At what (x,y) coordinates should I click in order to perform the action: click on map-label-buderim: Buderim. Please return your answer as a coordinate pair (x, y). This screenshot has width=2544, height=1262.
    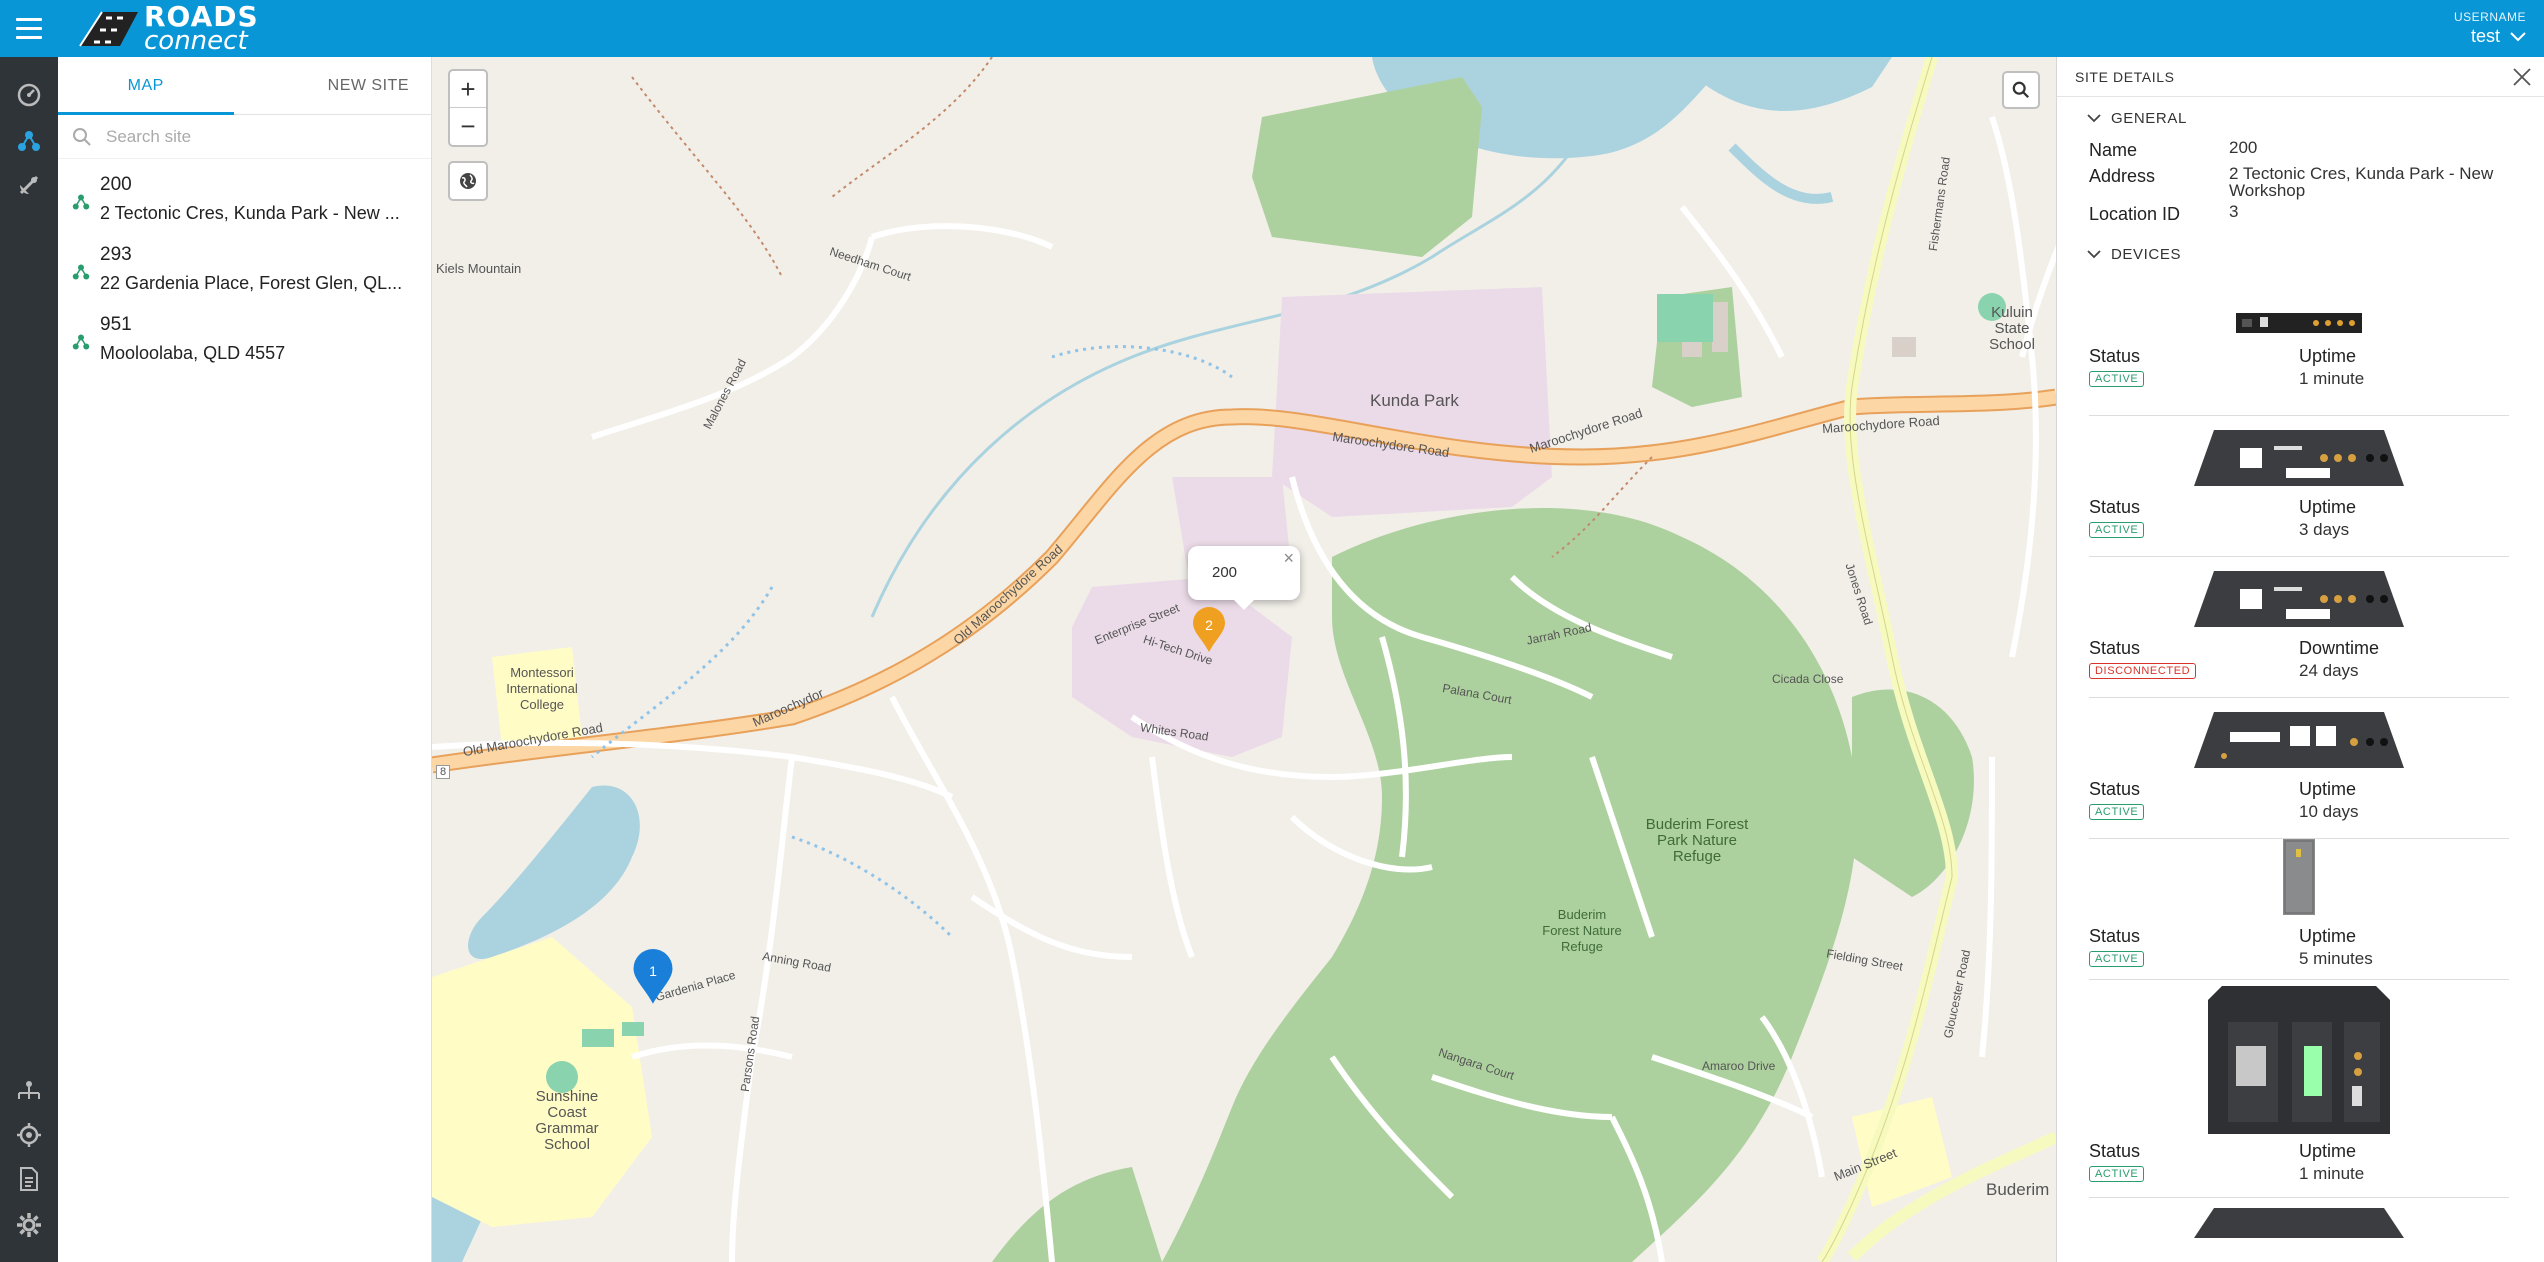
    Looking at the image, I should click on (2018, 1189).